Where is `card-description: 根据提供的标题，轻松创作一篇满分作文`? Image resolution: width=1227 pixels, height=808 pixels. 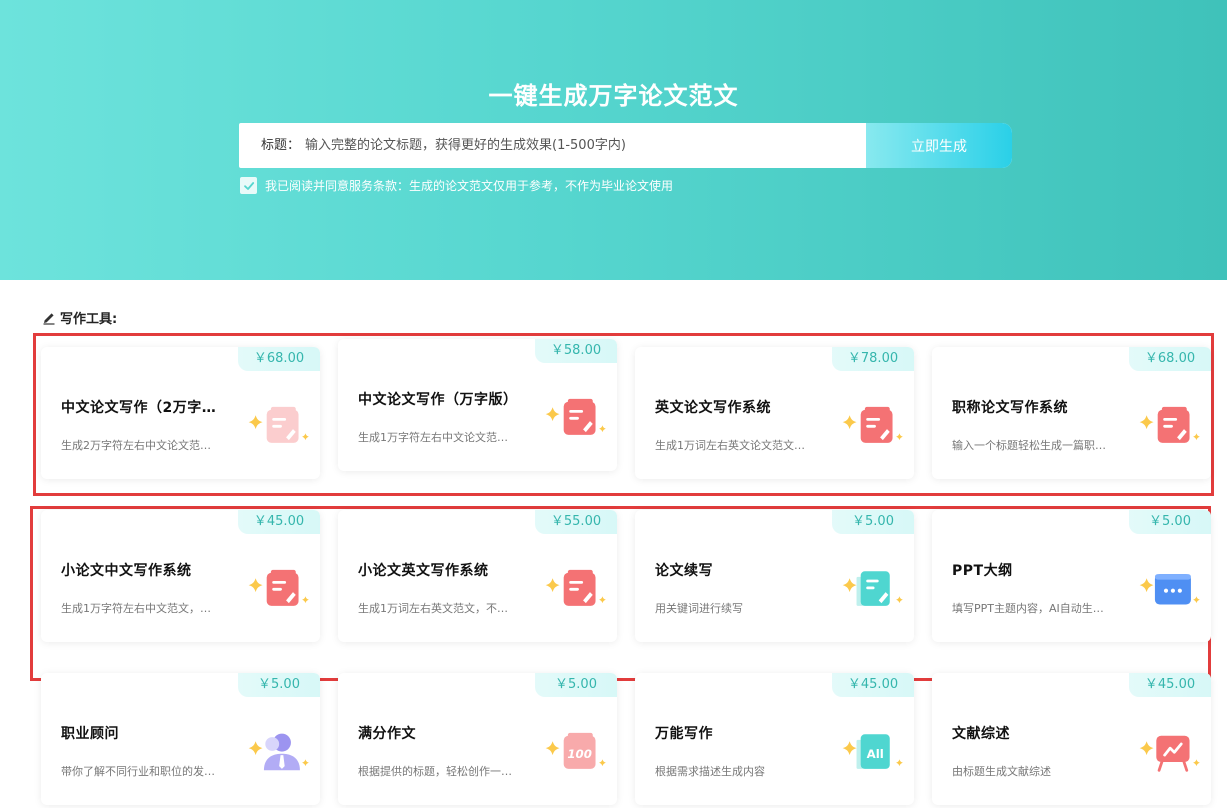
card-description: 根据提供的标题，轻松创作一篇满分作文 is located at coordinates (438, 771).